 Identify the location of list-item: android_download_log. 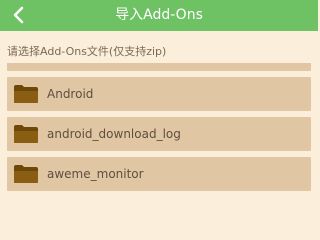
(159, 134).